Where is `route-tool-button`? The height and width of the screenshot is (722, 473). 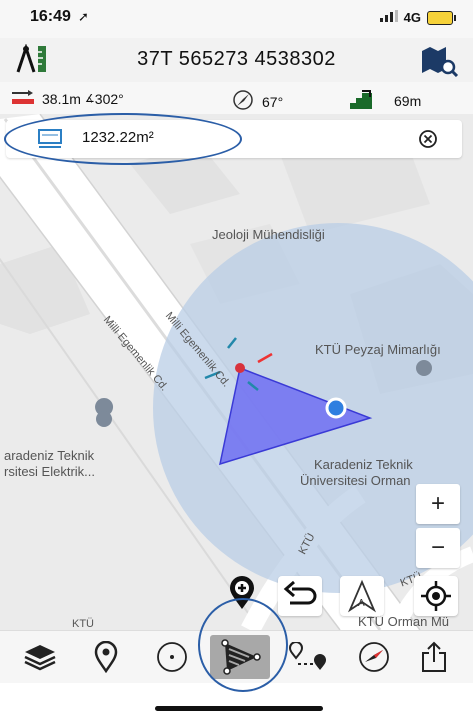 route-tool-button is located at coordinates (308, 657).